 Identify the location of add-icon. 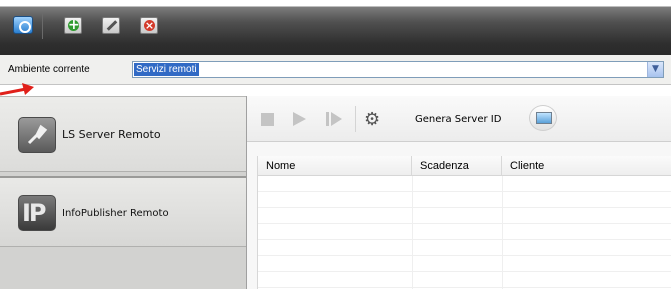
(73, 25).